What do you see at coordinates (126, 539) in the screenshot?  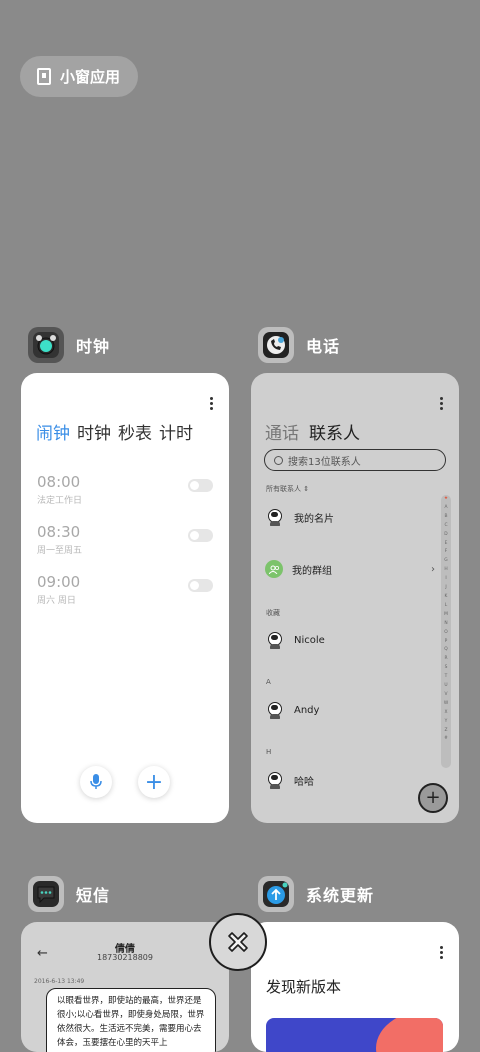 I see `alarm-item: 08:30 周一至周五` at bounding box center [126, 539].